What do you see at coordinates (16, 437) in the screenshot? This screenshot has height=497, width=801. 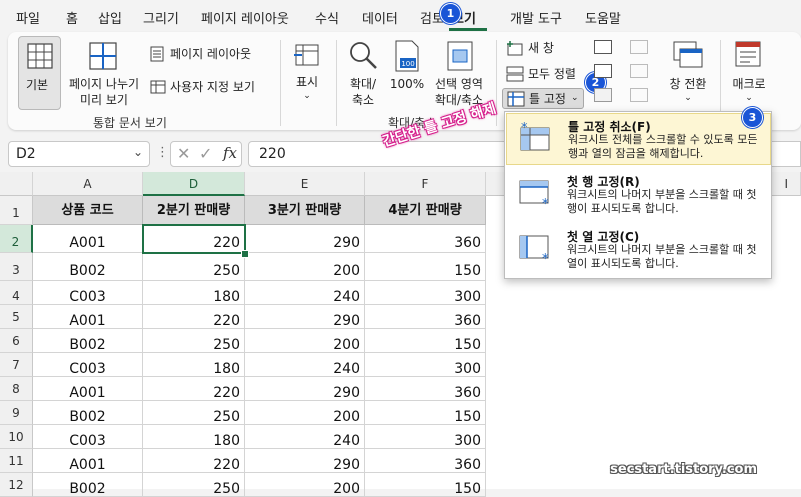 I see `row-header: 10` at bounding box center [16, 437].